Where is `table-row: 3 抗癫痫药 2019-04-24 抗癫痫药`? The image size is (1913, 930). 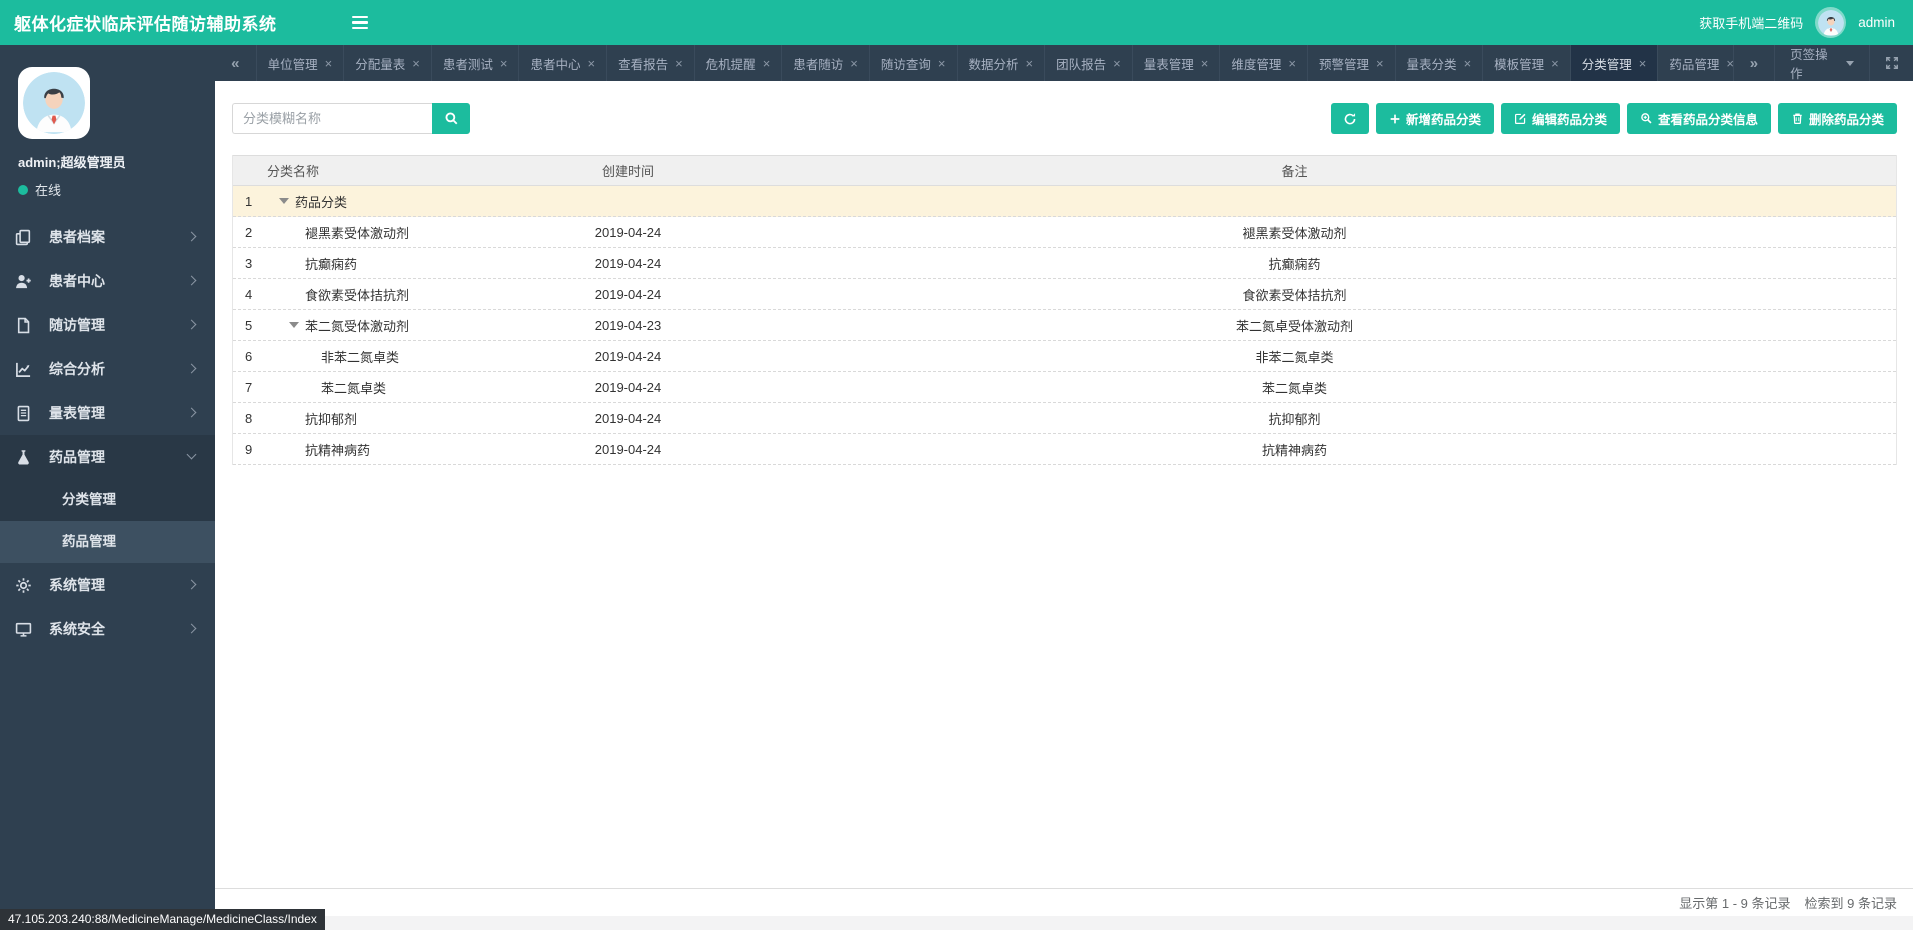 table-row: 3 抗癫痫药 2019-04-24 抗癫痫药 is located at coordinates (1064, 263).